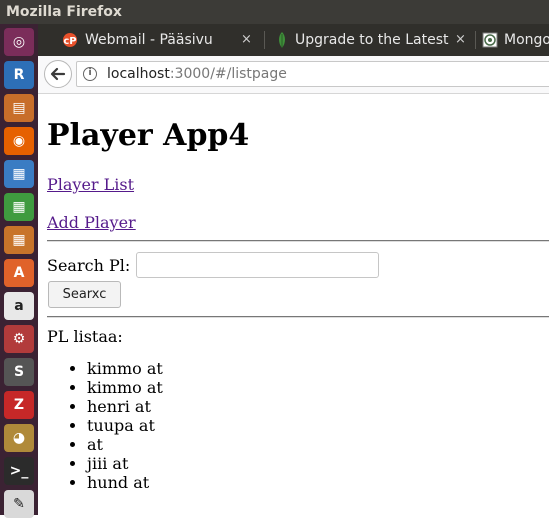 This screenshot has height=518, width=549. I want to click on back-arrow-icon, so click(58, 74).